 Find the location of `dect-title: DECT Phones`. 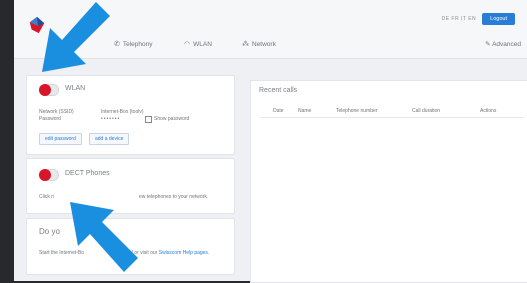

dect-title: DECT Phones is located at coordinates (87, 173).